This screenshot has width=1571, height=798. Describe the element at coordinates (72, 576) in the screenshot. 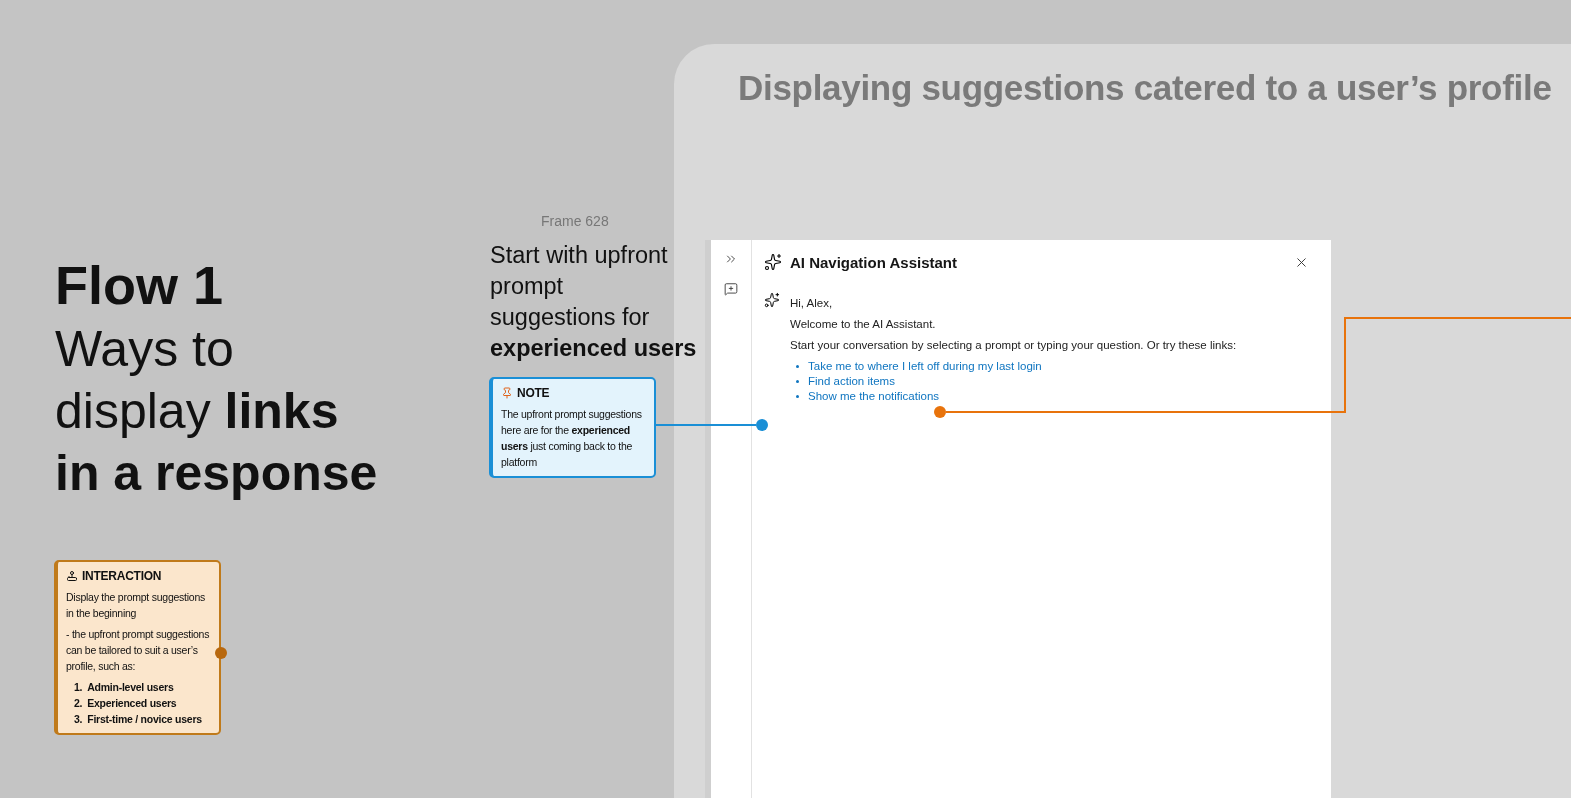

I see `joystick-icon` at that location.